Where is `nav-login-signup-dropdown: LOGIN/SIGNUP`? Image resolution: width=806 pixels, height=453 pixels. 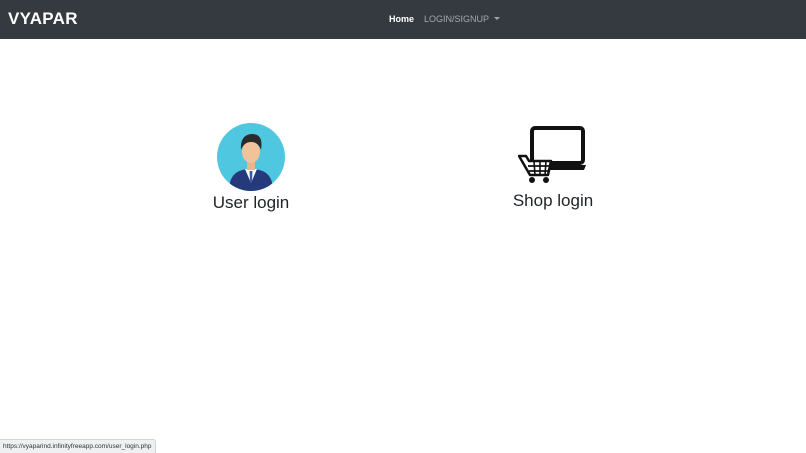
nav-login-signup-dropdown: LOGIN/SIGNUP is located at coordinates (462, 19).